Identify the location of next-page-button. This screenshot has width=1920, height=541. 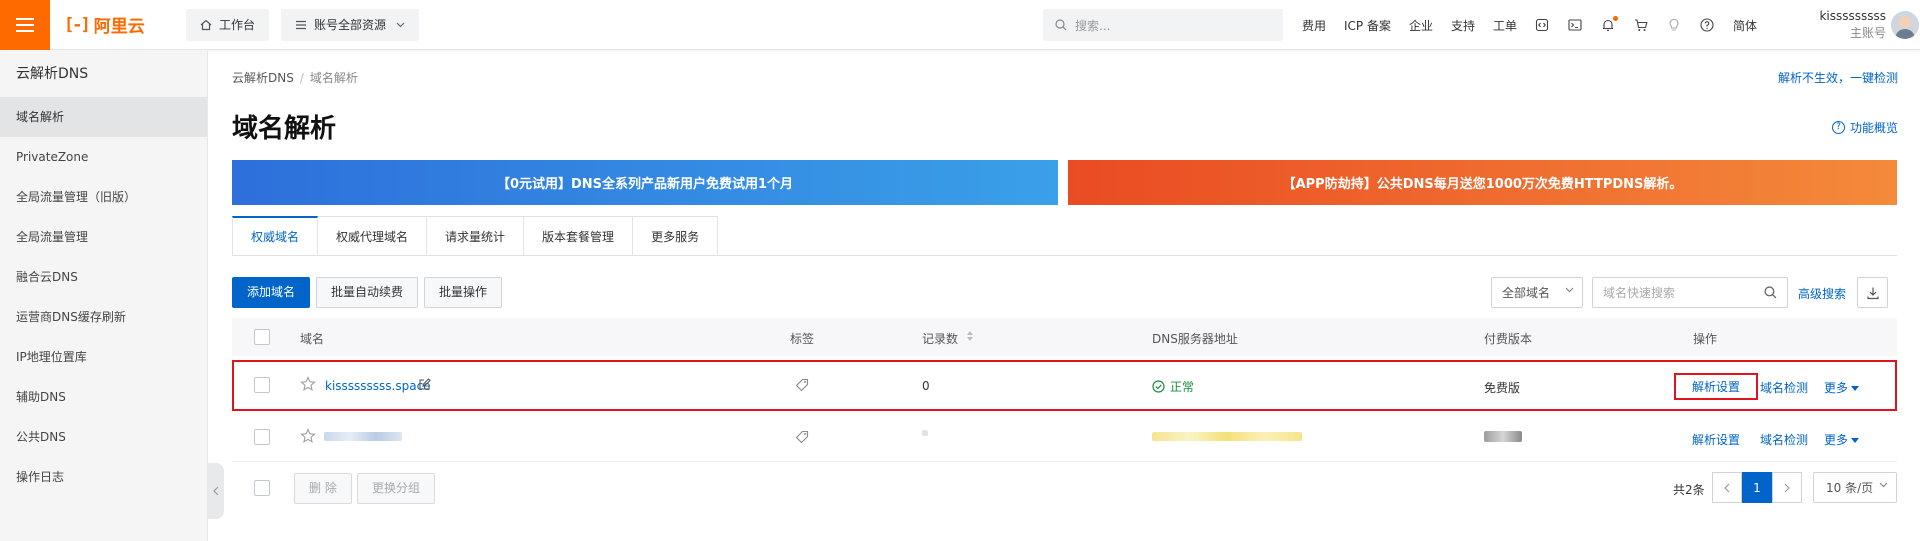
(1787, 487).